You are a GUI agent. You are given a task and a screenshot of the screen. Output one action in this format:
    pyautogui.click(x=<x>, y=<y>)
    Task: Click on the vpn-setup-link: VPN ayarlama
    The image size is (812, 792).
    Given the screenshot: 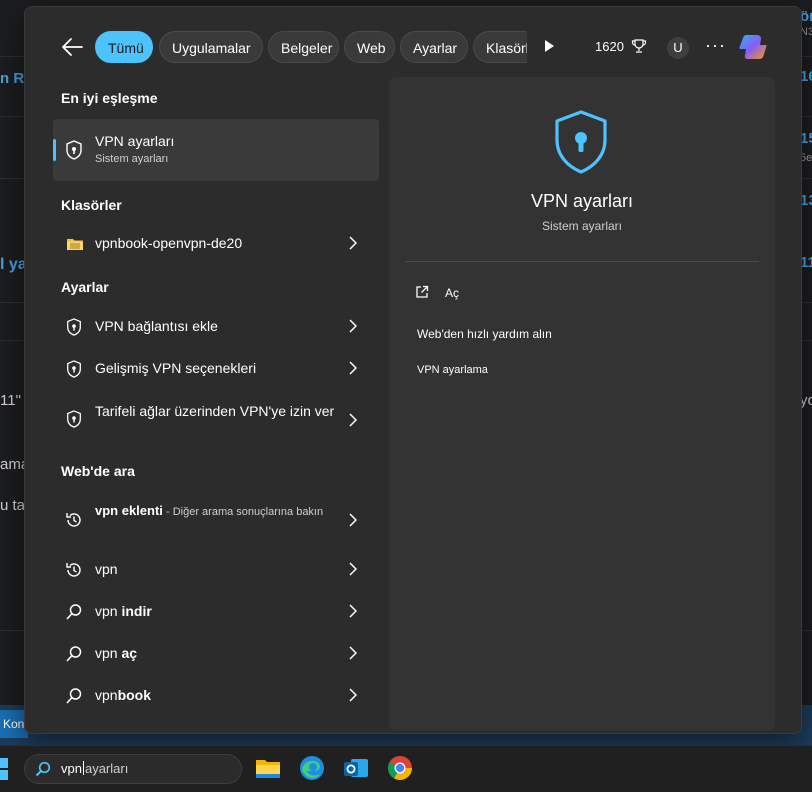 What is the action you would take?
    pyautogui.click(x=452, y=370)
    